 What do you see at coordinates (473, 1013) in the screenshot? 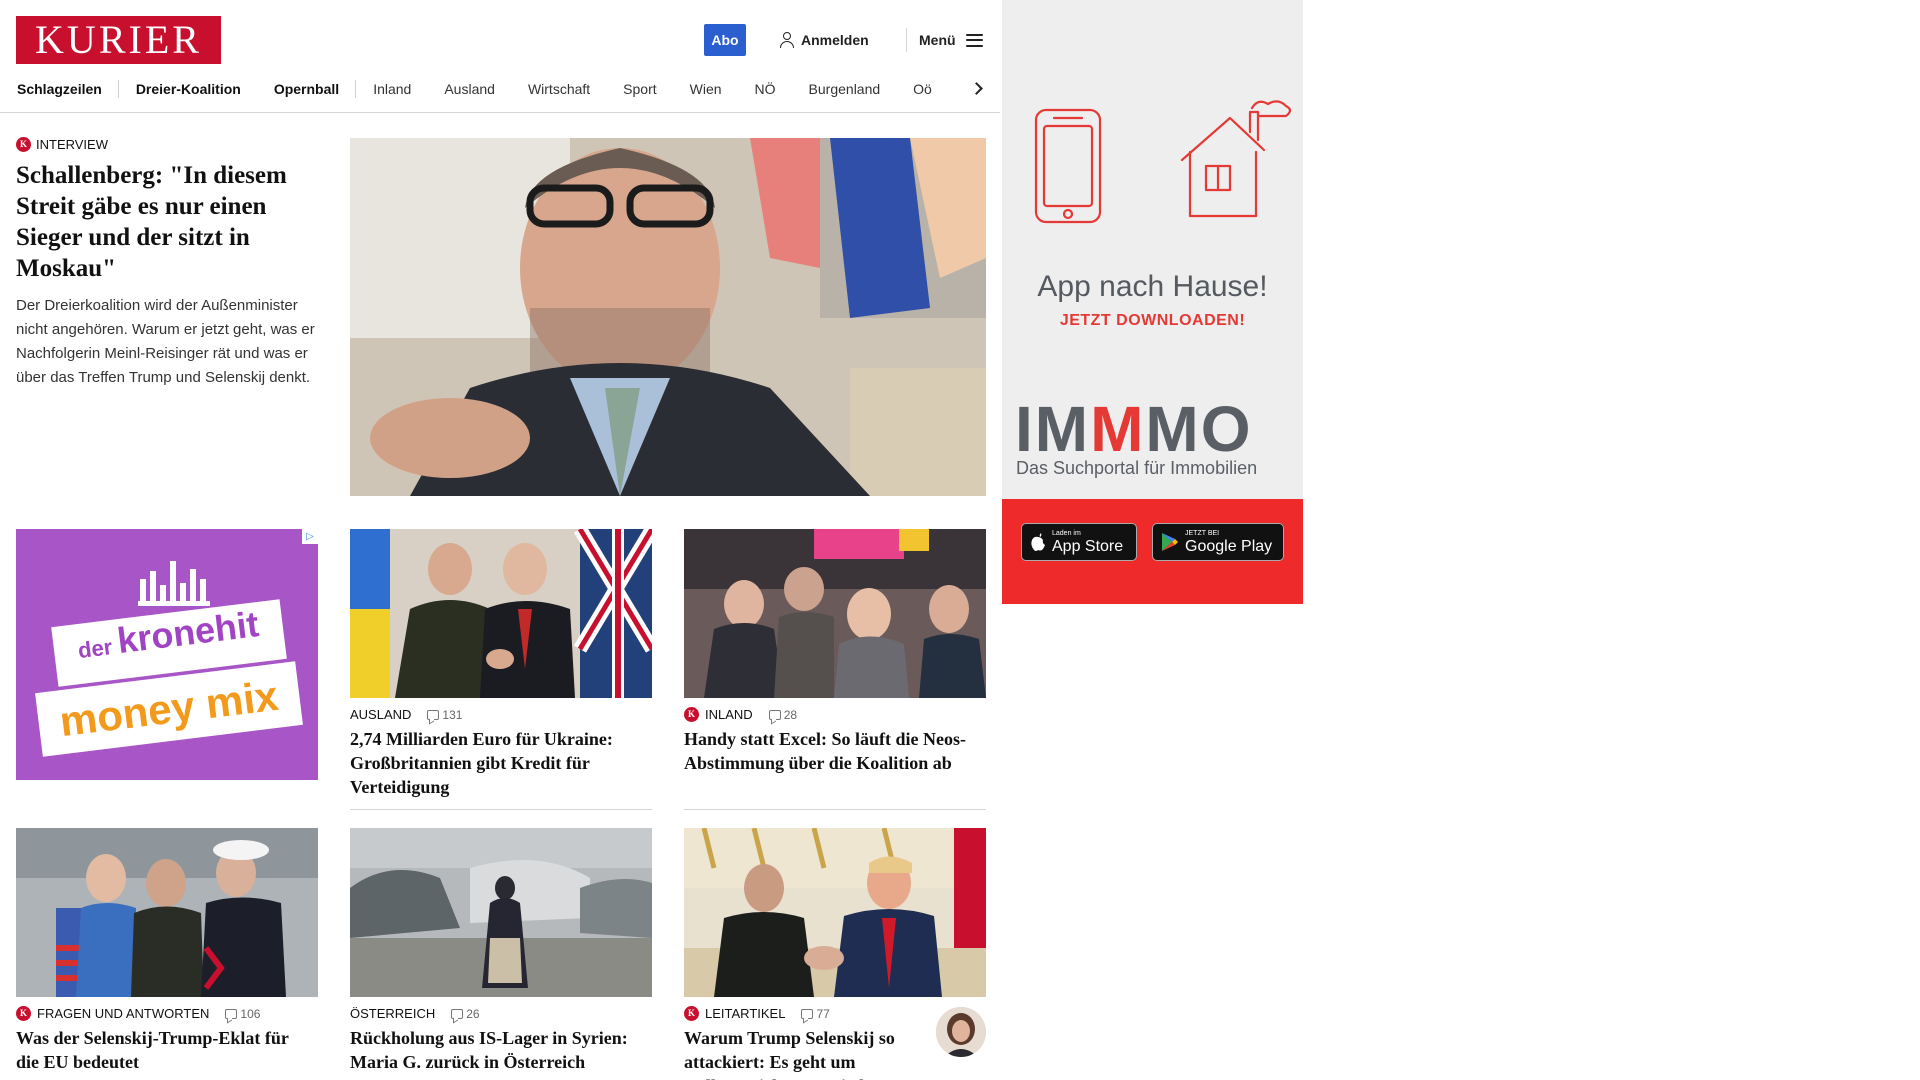
I see `comment-count-value: 26` at bounding box center [473, 1013].